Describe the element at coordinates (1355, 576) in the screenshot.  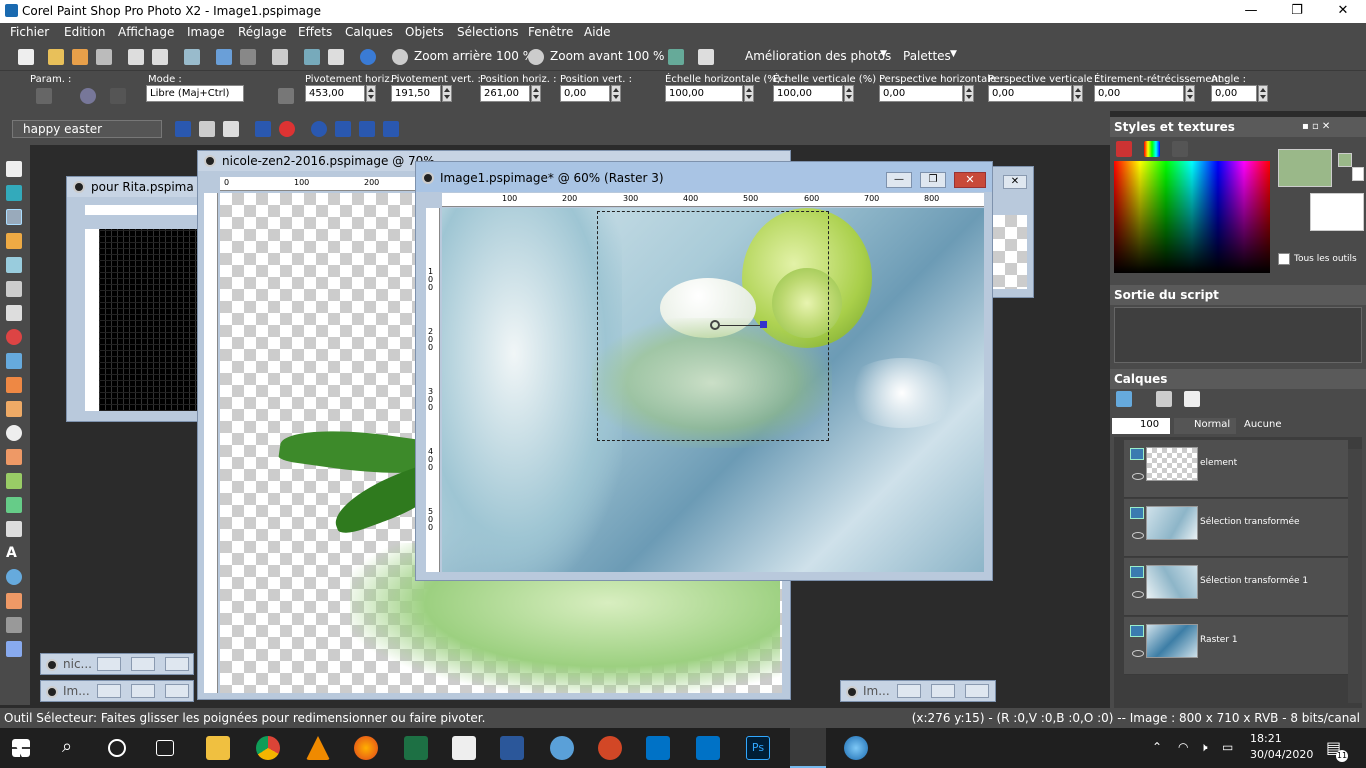
I see `layers-scrollbar` at that location.